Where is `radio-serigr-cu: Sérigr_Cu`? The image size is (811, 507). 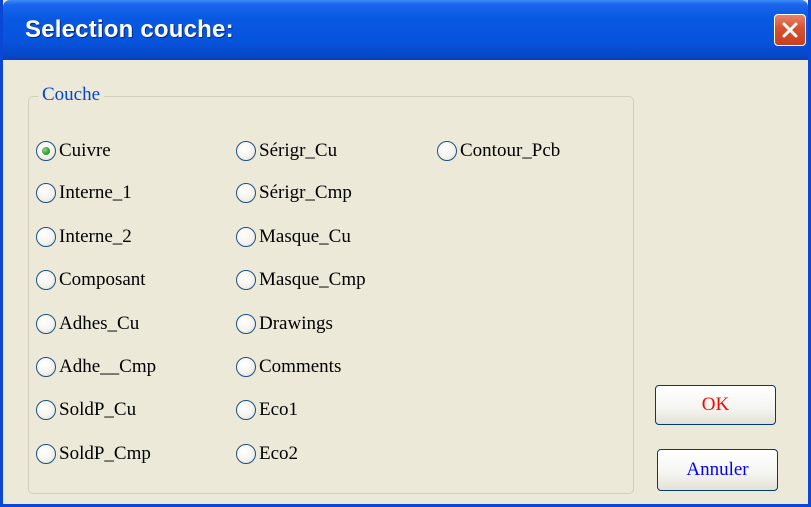 radio-serigr-cu: Sérigr_Cu is located at coordinates (286, 151).